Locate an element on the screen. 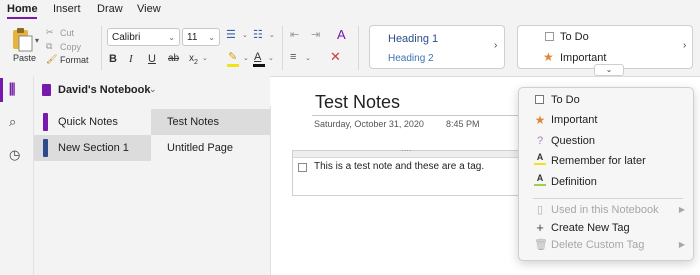  page-item-test-notes: Test Notes is located at coordinates (210, 122).